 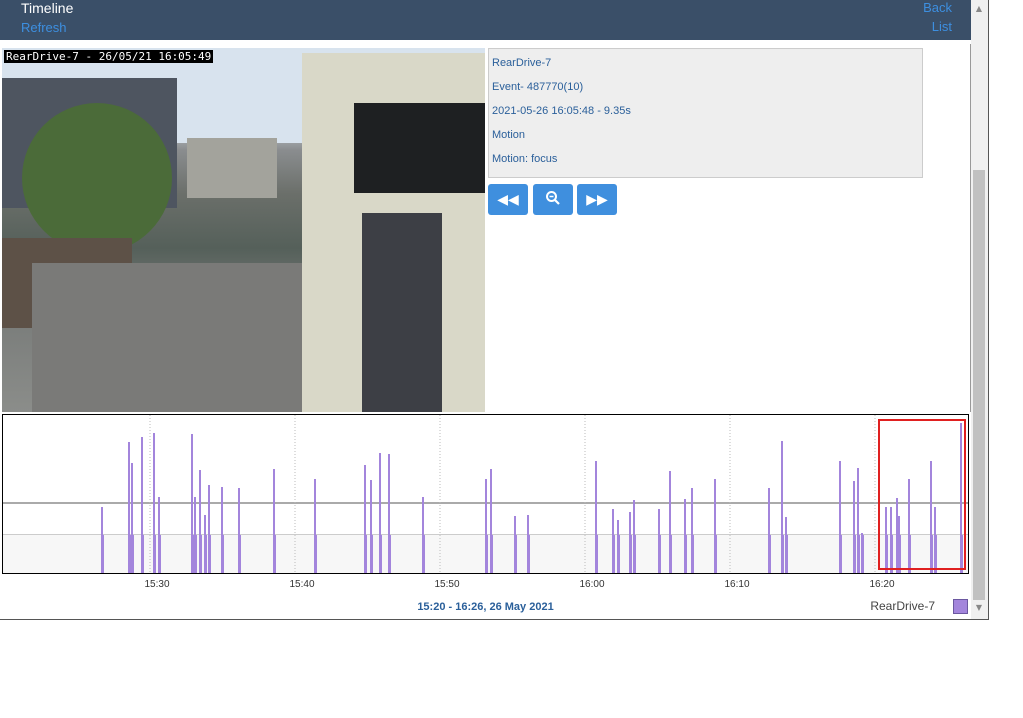 What do you see at coordinates (979, 385) in the screenshot?
I see `scrollbar-thumb` at bounding box center [979, 385].